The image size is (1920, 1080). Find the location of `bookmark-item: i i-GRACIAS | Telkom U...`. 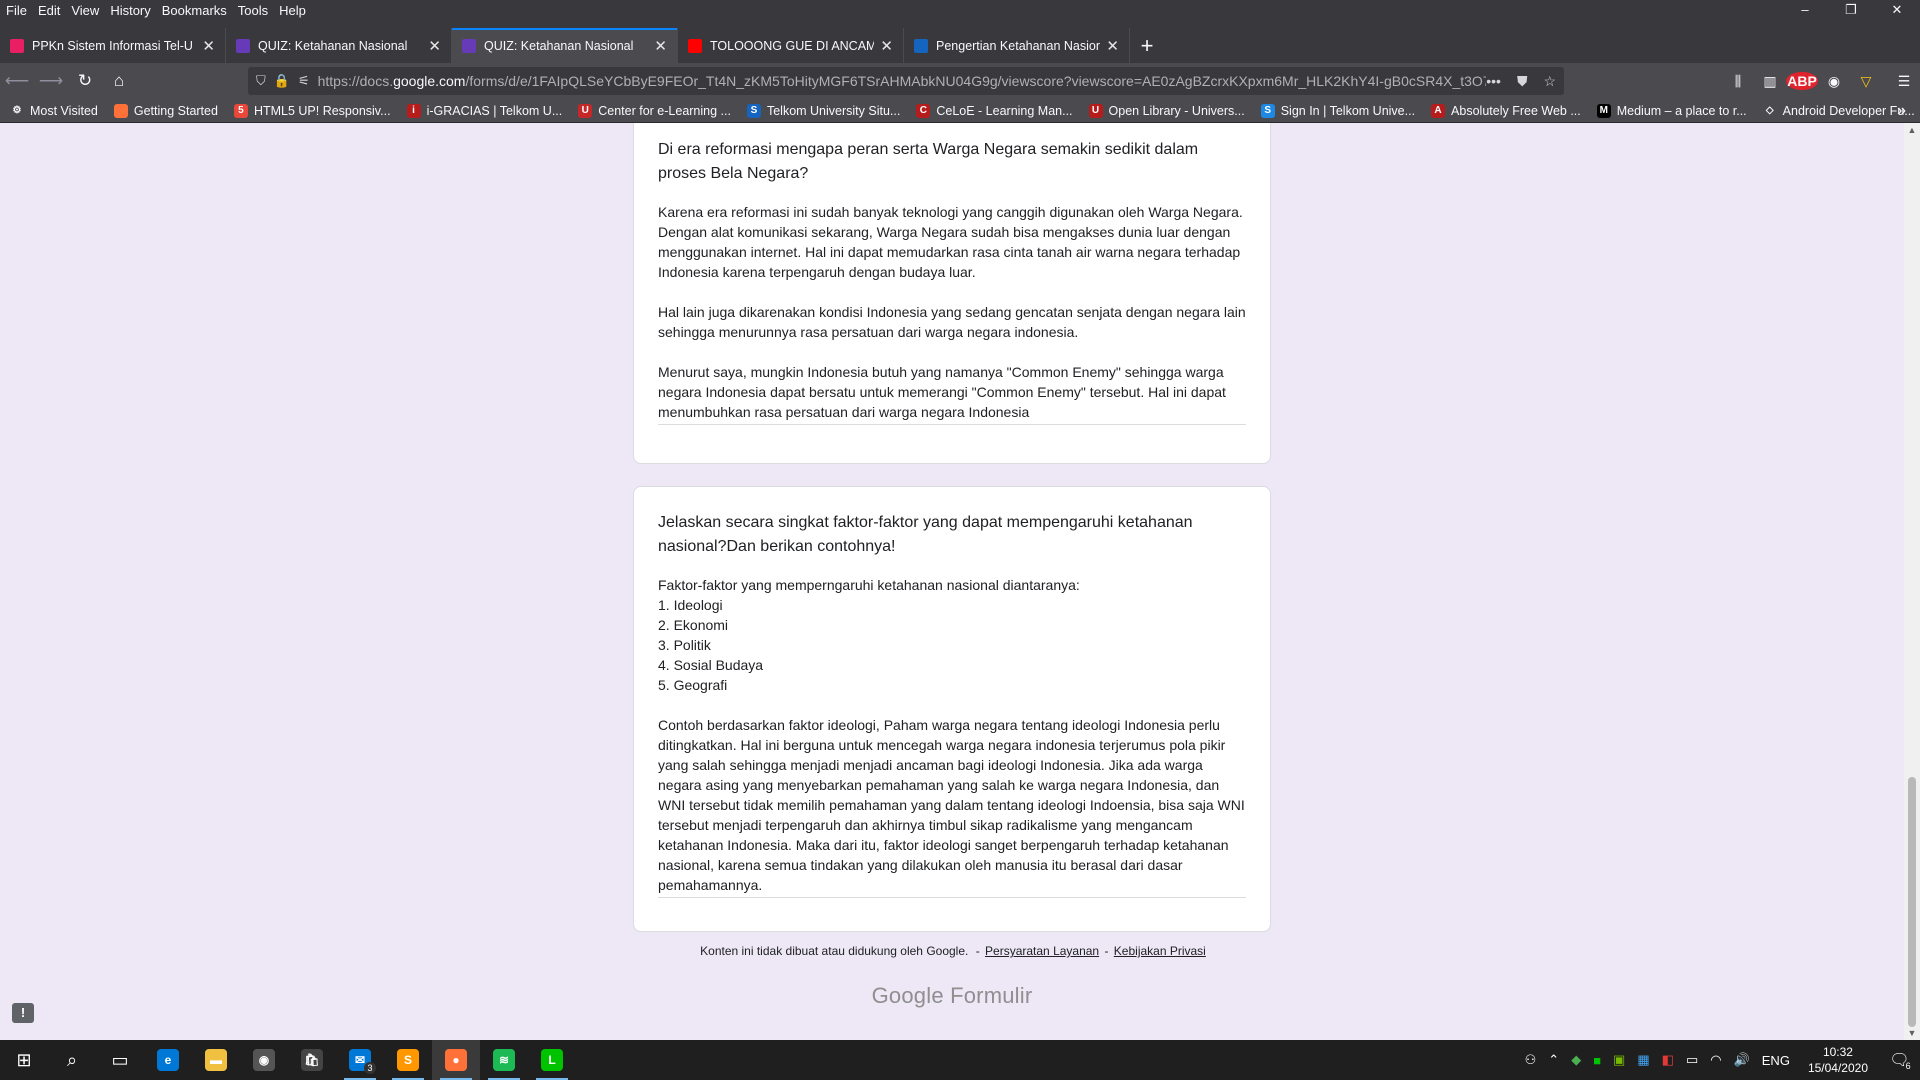

bookmark-item: i i-GRACIAS | Telkom U... is located at coordinates (484, 110).